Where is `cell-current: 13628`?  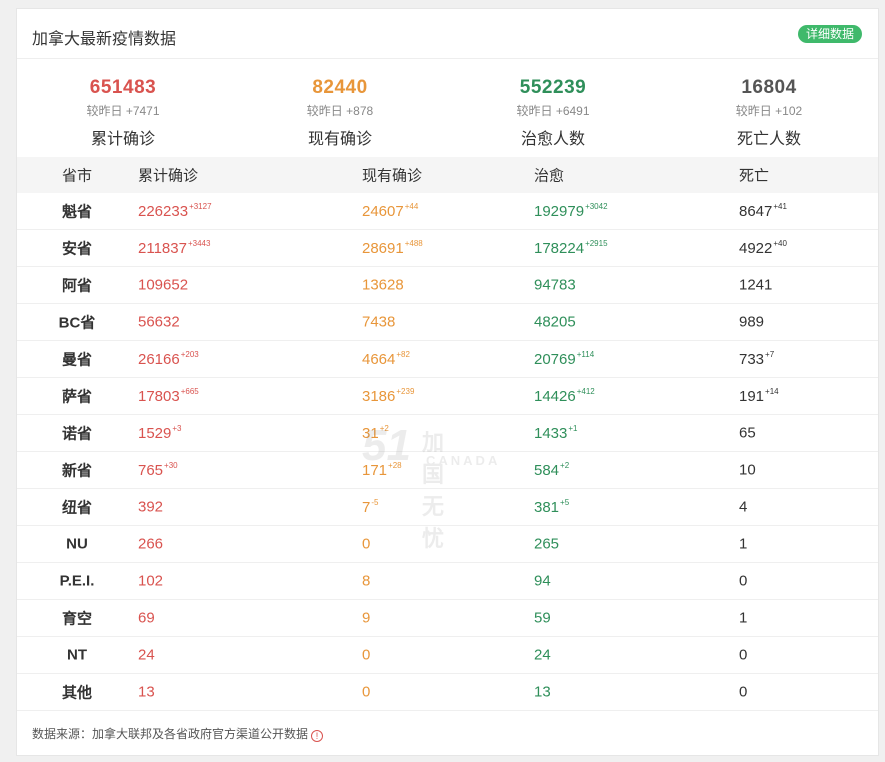
cell-current: 13628 is located at coordinates (383, 285).